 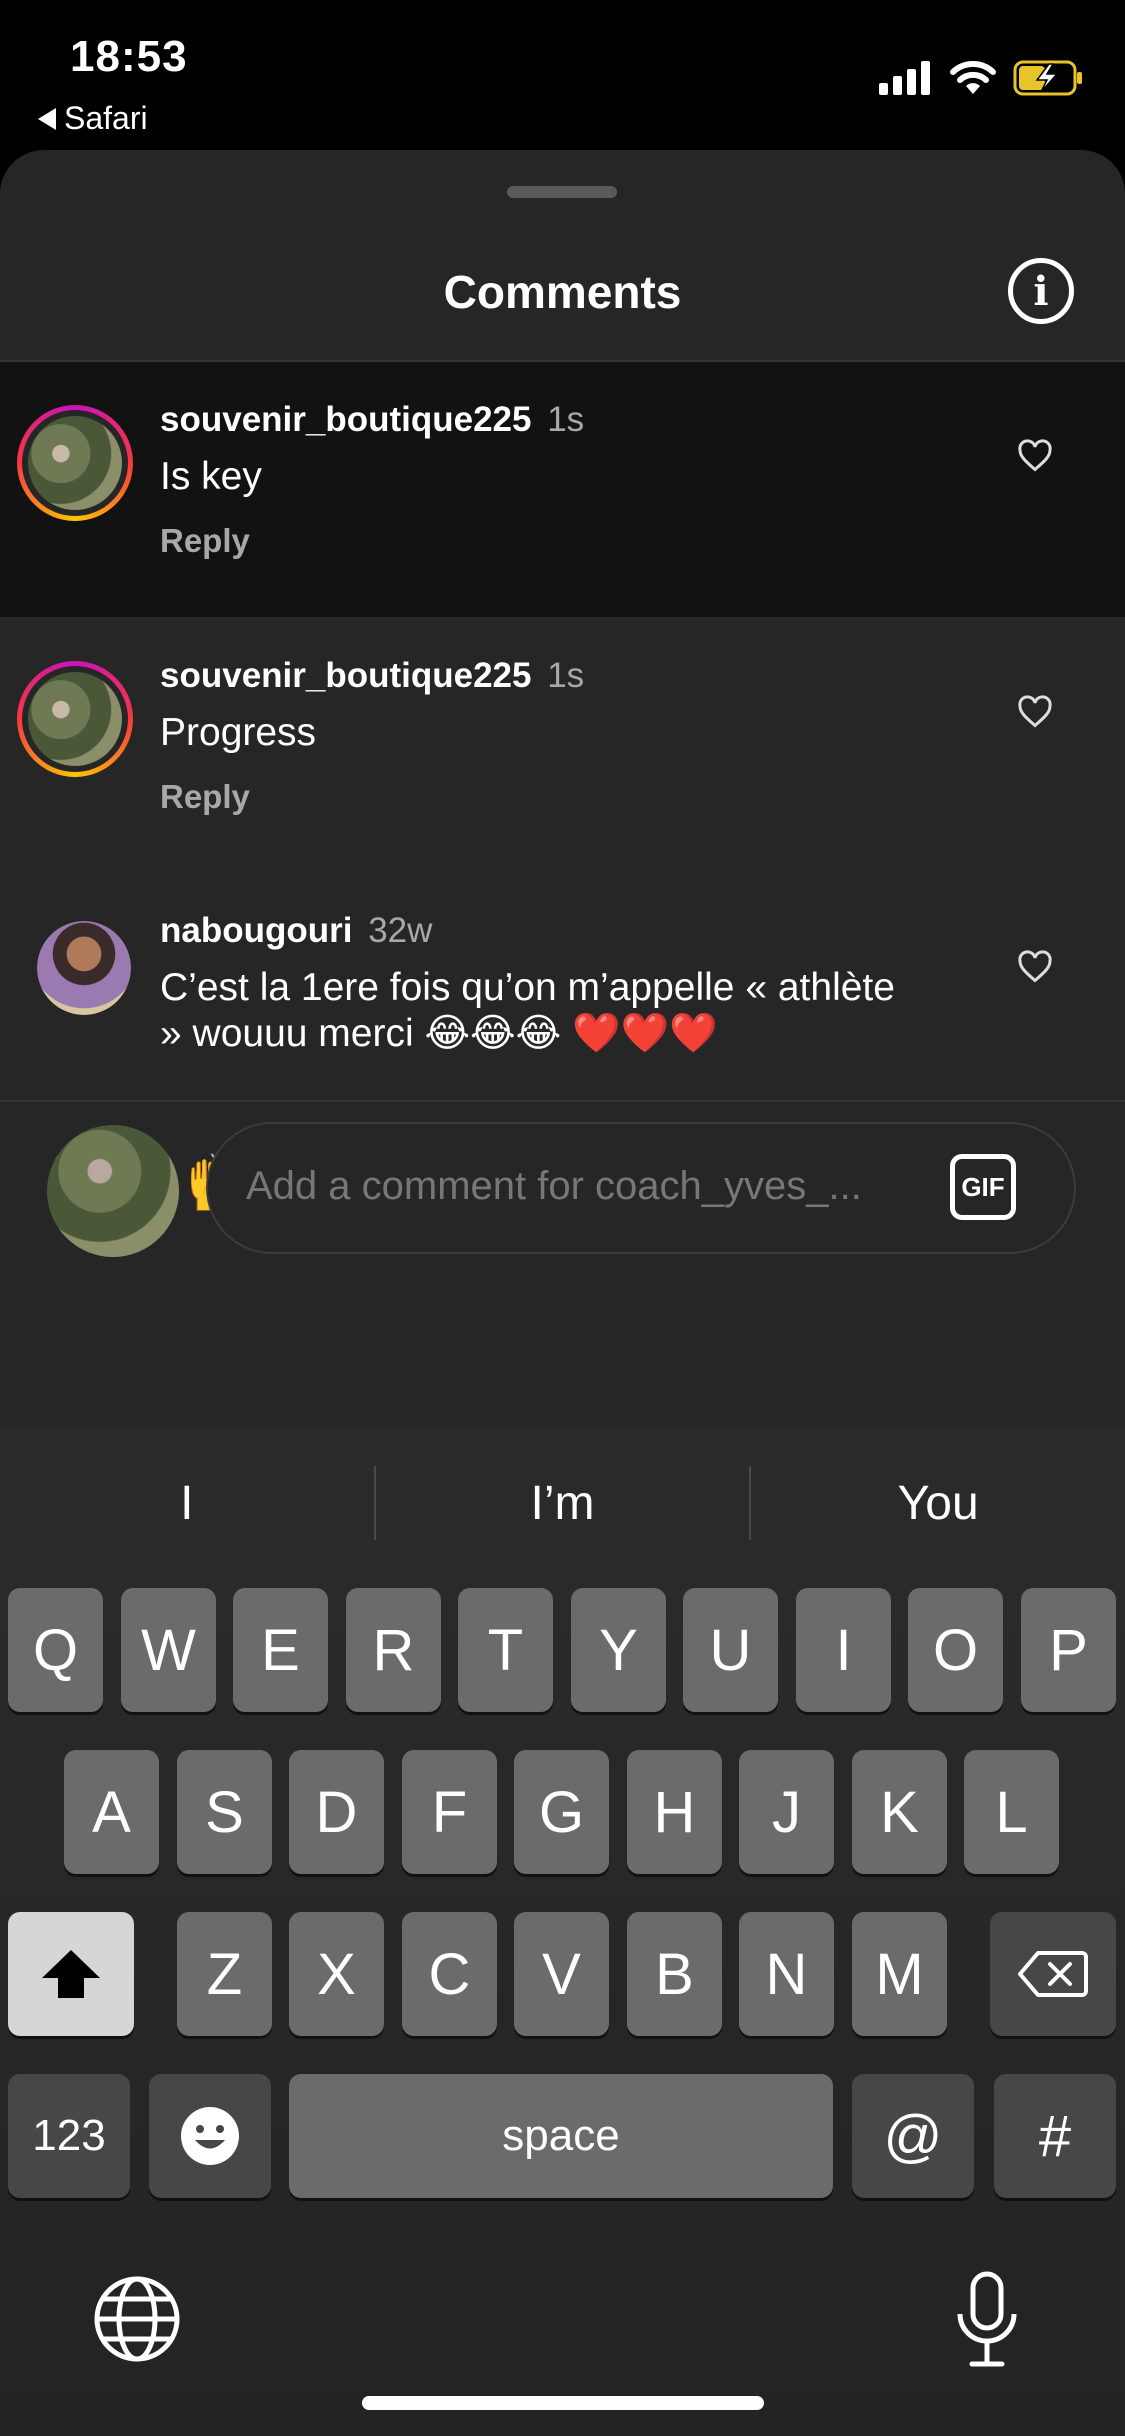 What do you see at coordinates (1055, 2136) in the screenshot?
I see `hash-key: #` at bounding box center [1055, 2136].